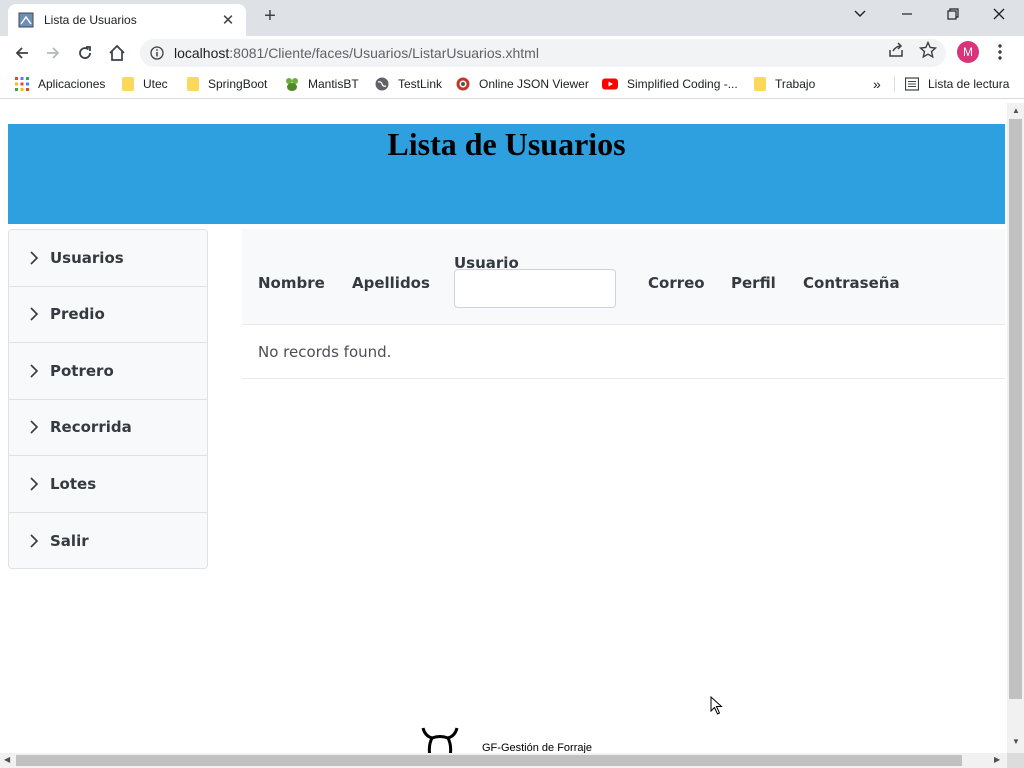  Describe the element at coordinates (26, 20) in the screenshot. I see `page-favicon-icon` at that location.